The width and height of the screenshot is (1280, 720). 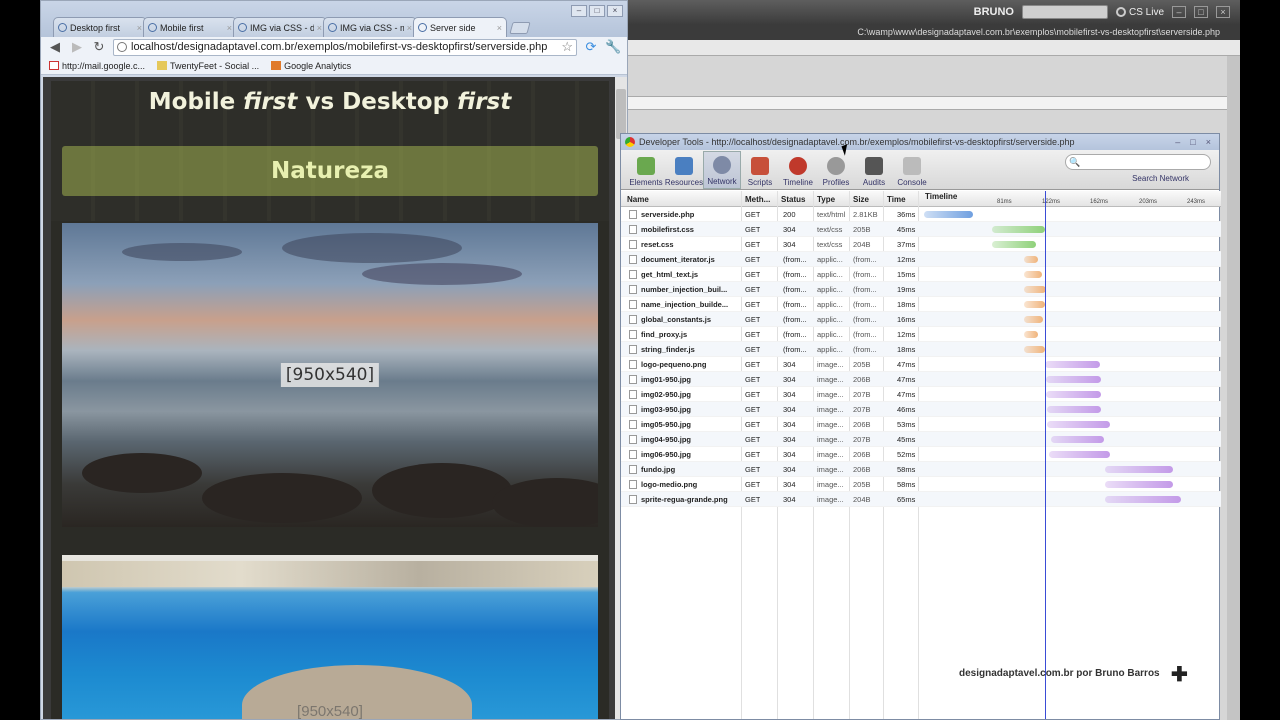 What do you see at coordinates (1099, 202) in the screenshot?
I see `tick-label: 162ms` at bounding box center [1099, 202].